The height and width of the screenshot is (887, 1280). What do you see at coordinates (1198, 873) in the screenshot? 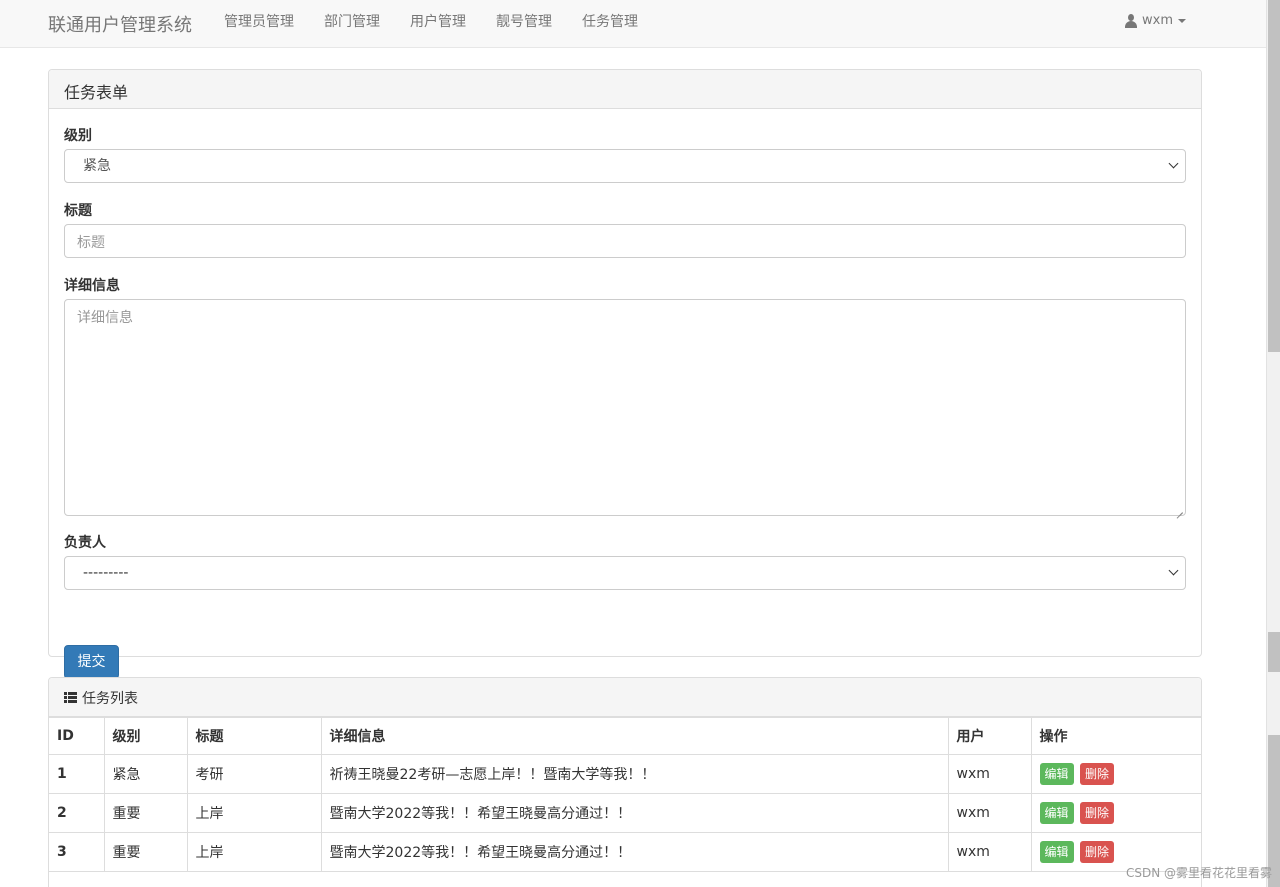
I see `csdn-watermark: CSDN @雾里看花花里看雾` at bounding box center [1198, 873].